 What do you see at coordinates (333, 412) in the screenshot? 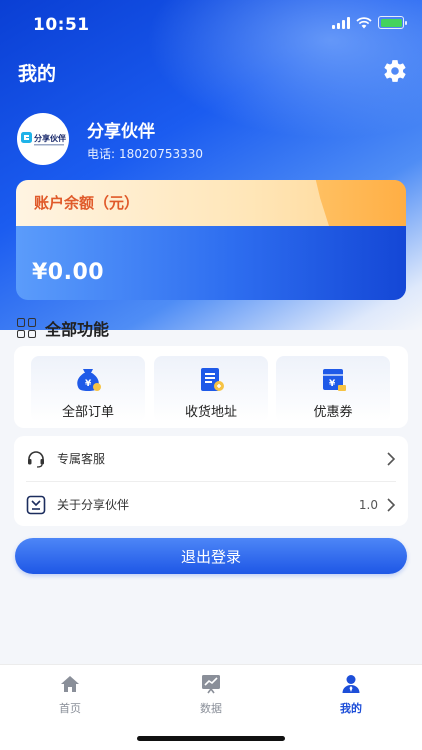
I see `func-label: 优惠券` at bounding box center [333, 412].